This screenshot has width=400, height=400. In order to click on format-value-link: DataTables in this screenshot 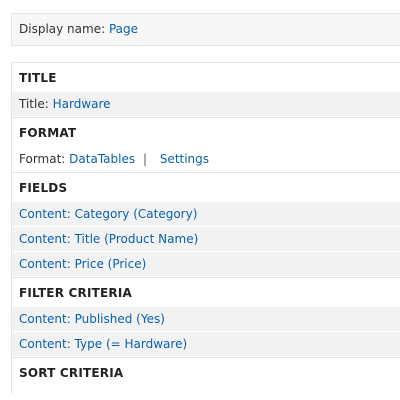, I will do `click(102, 159)`.